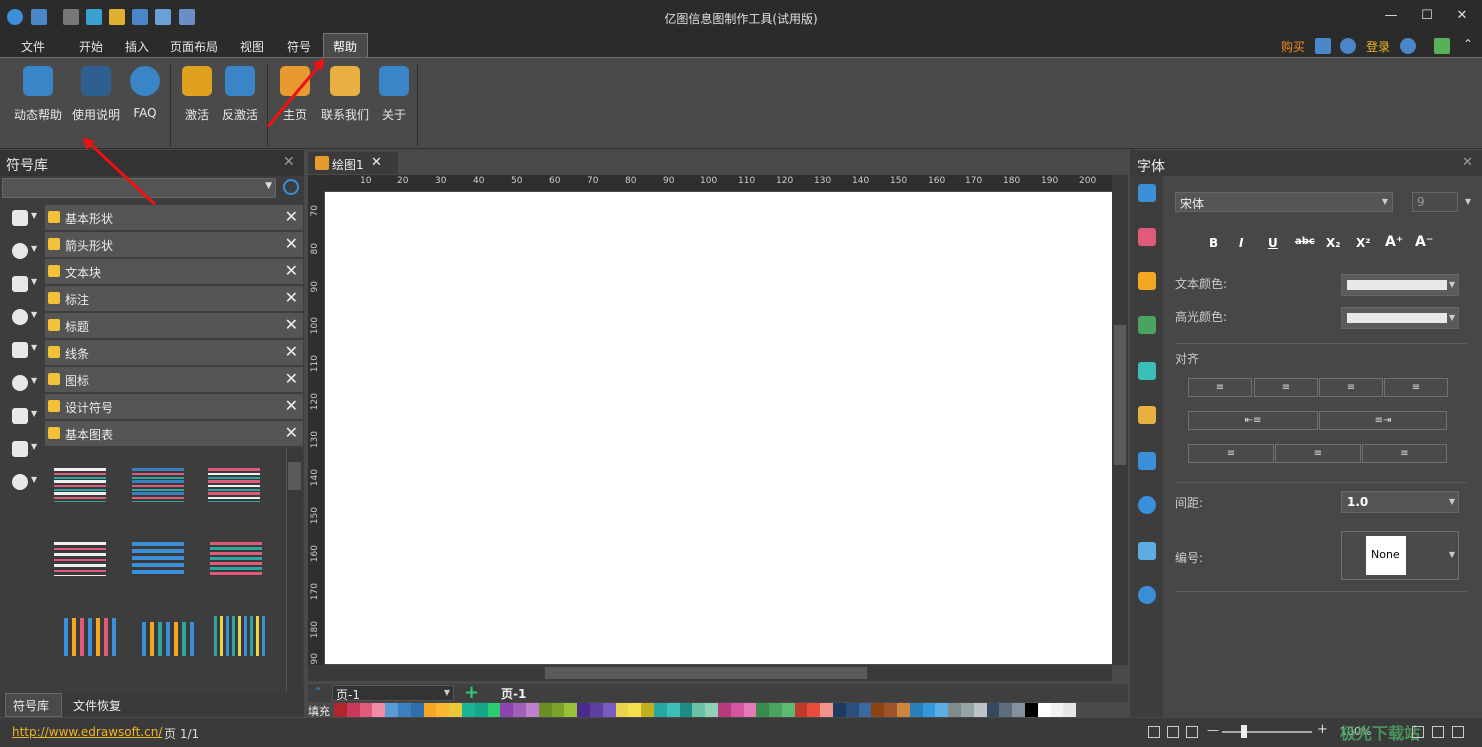 This screenshot has height=747, width=1482. Describe the element at coordinates (1400, 318) in the screenshot. I see `highlight-color-picker: ▼` at that location.